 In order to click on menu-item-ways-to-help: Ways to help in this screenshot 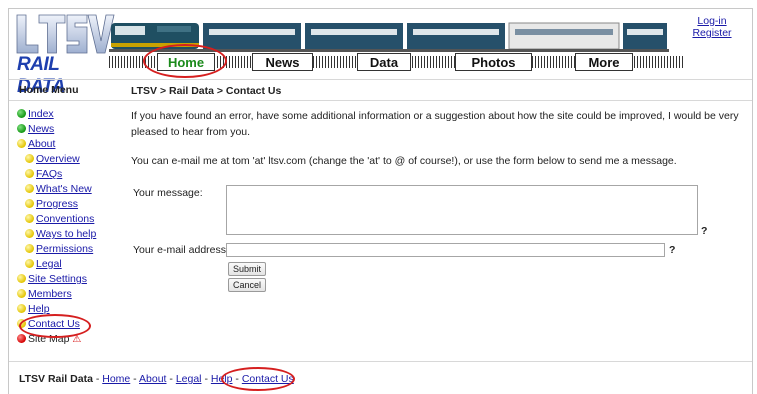, I will do `click(60, 234)`.